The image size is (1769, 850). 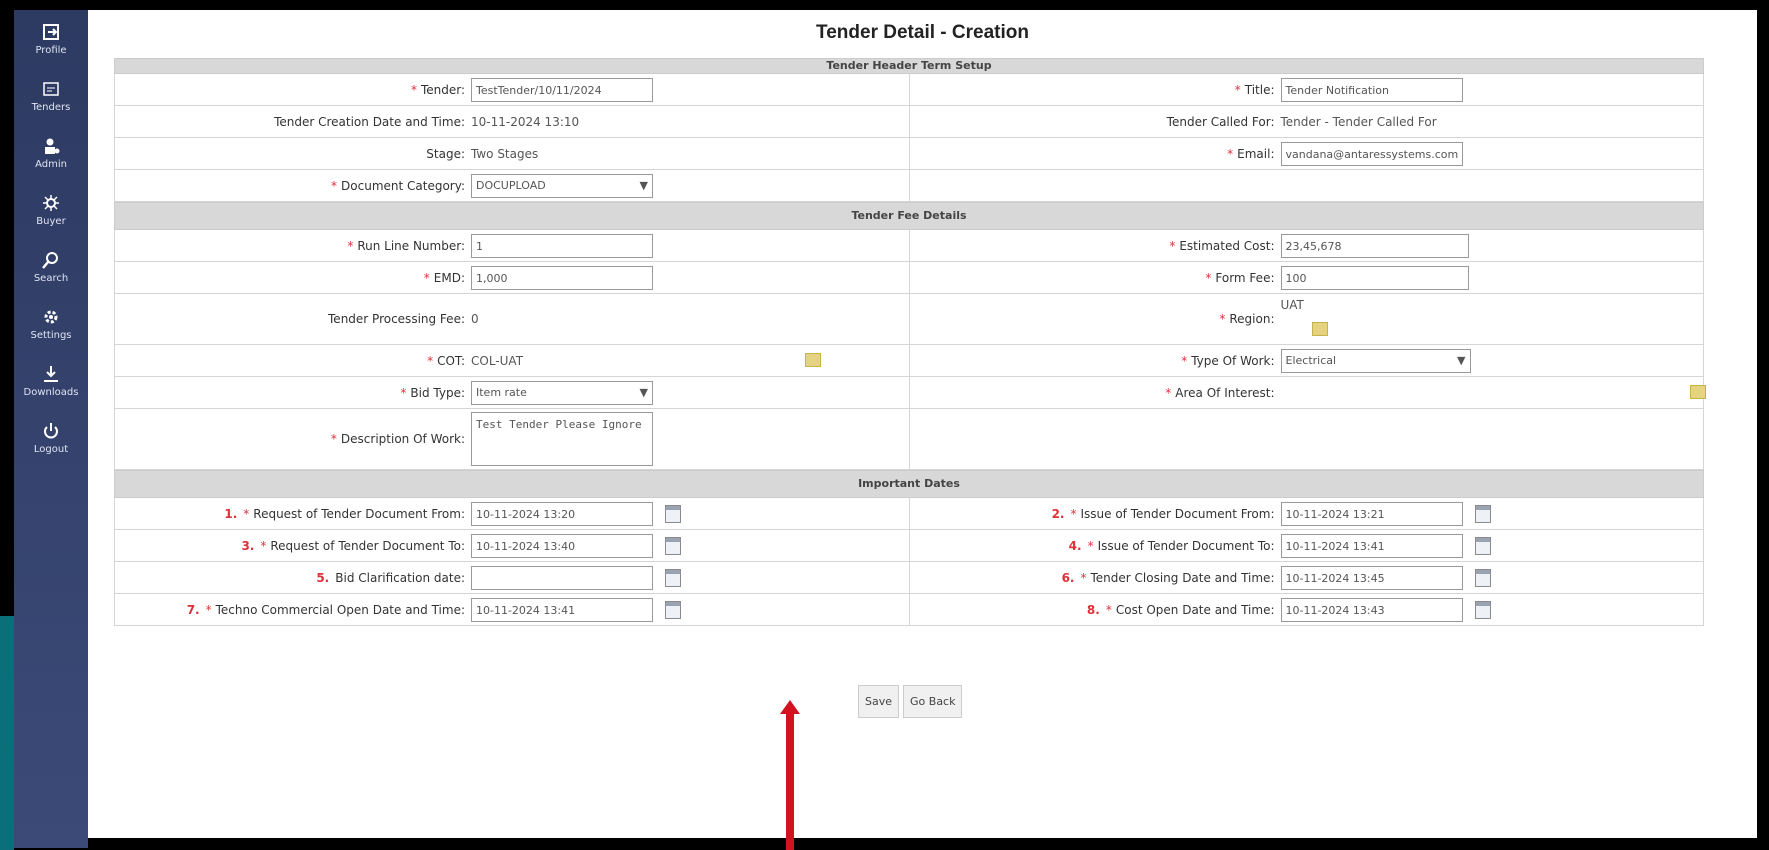 I want to click on form-row: Tender Processing Fee: 0 * Region: UAT, so click(x=909, y=319).